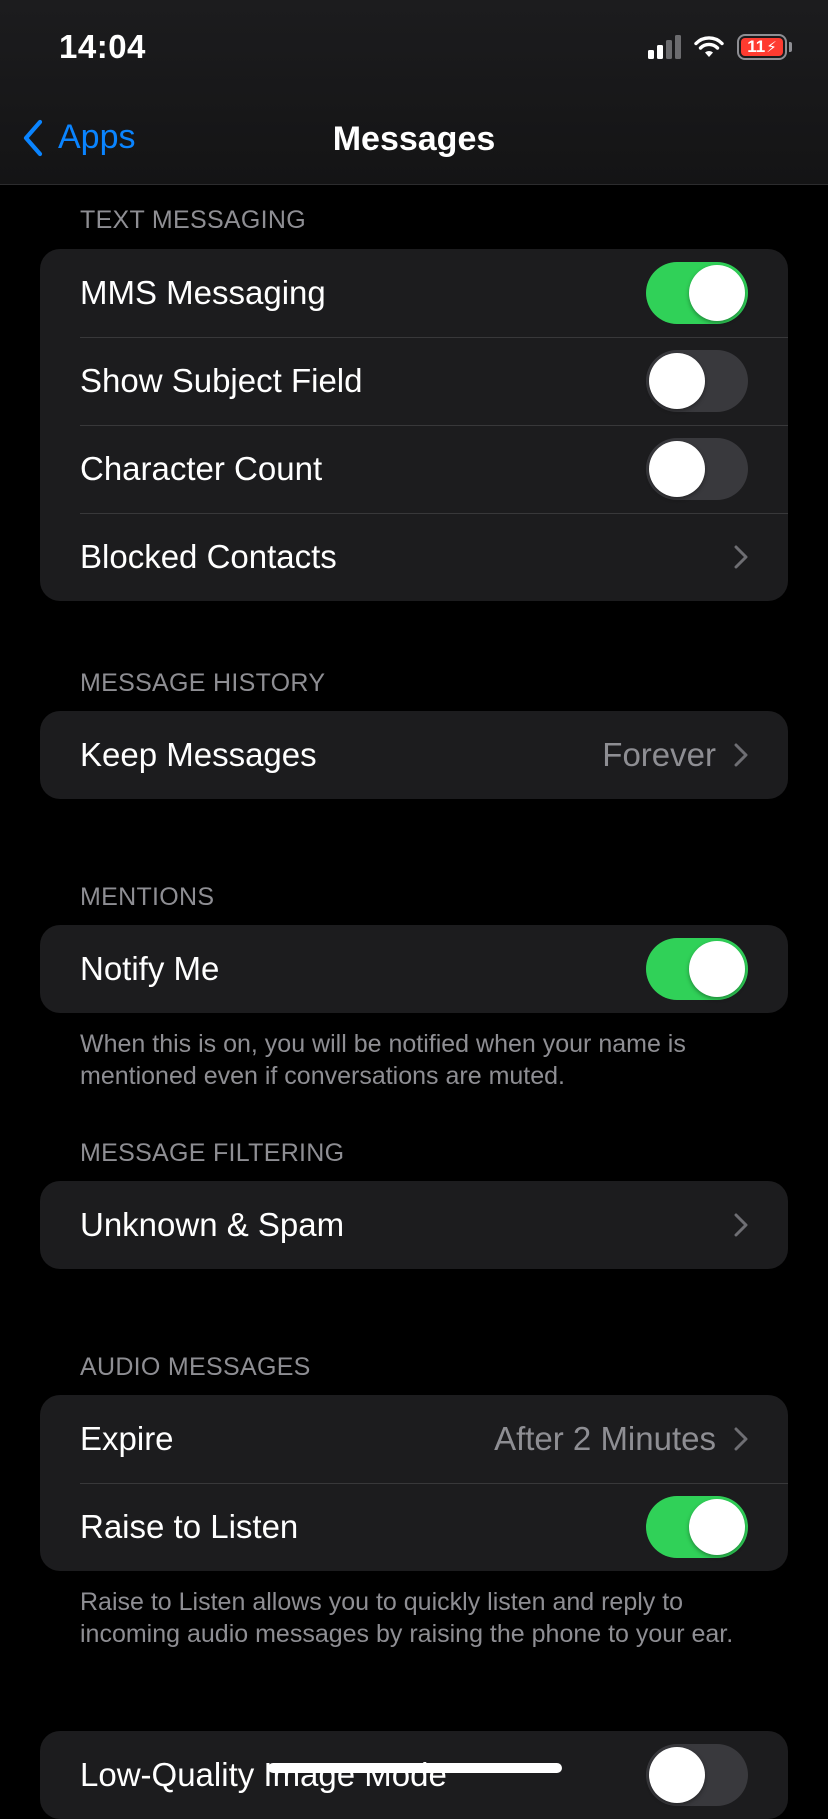 The width and height of the screenshot is (828, 1819). What do you see at coordinates (697, 293) in the screenshot?
I see `mms-messaging-toggle` at bounding box center [697, 293].